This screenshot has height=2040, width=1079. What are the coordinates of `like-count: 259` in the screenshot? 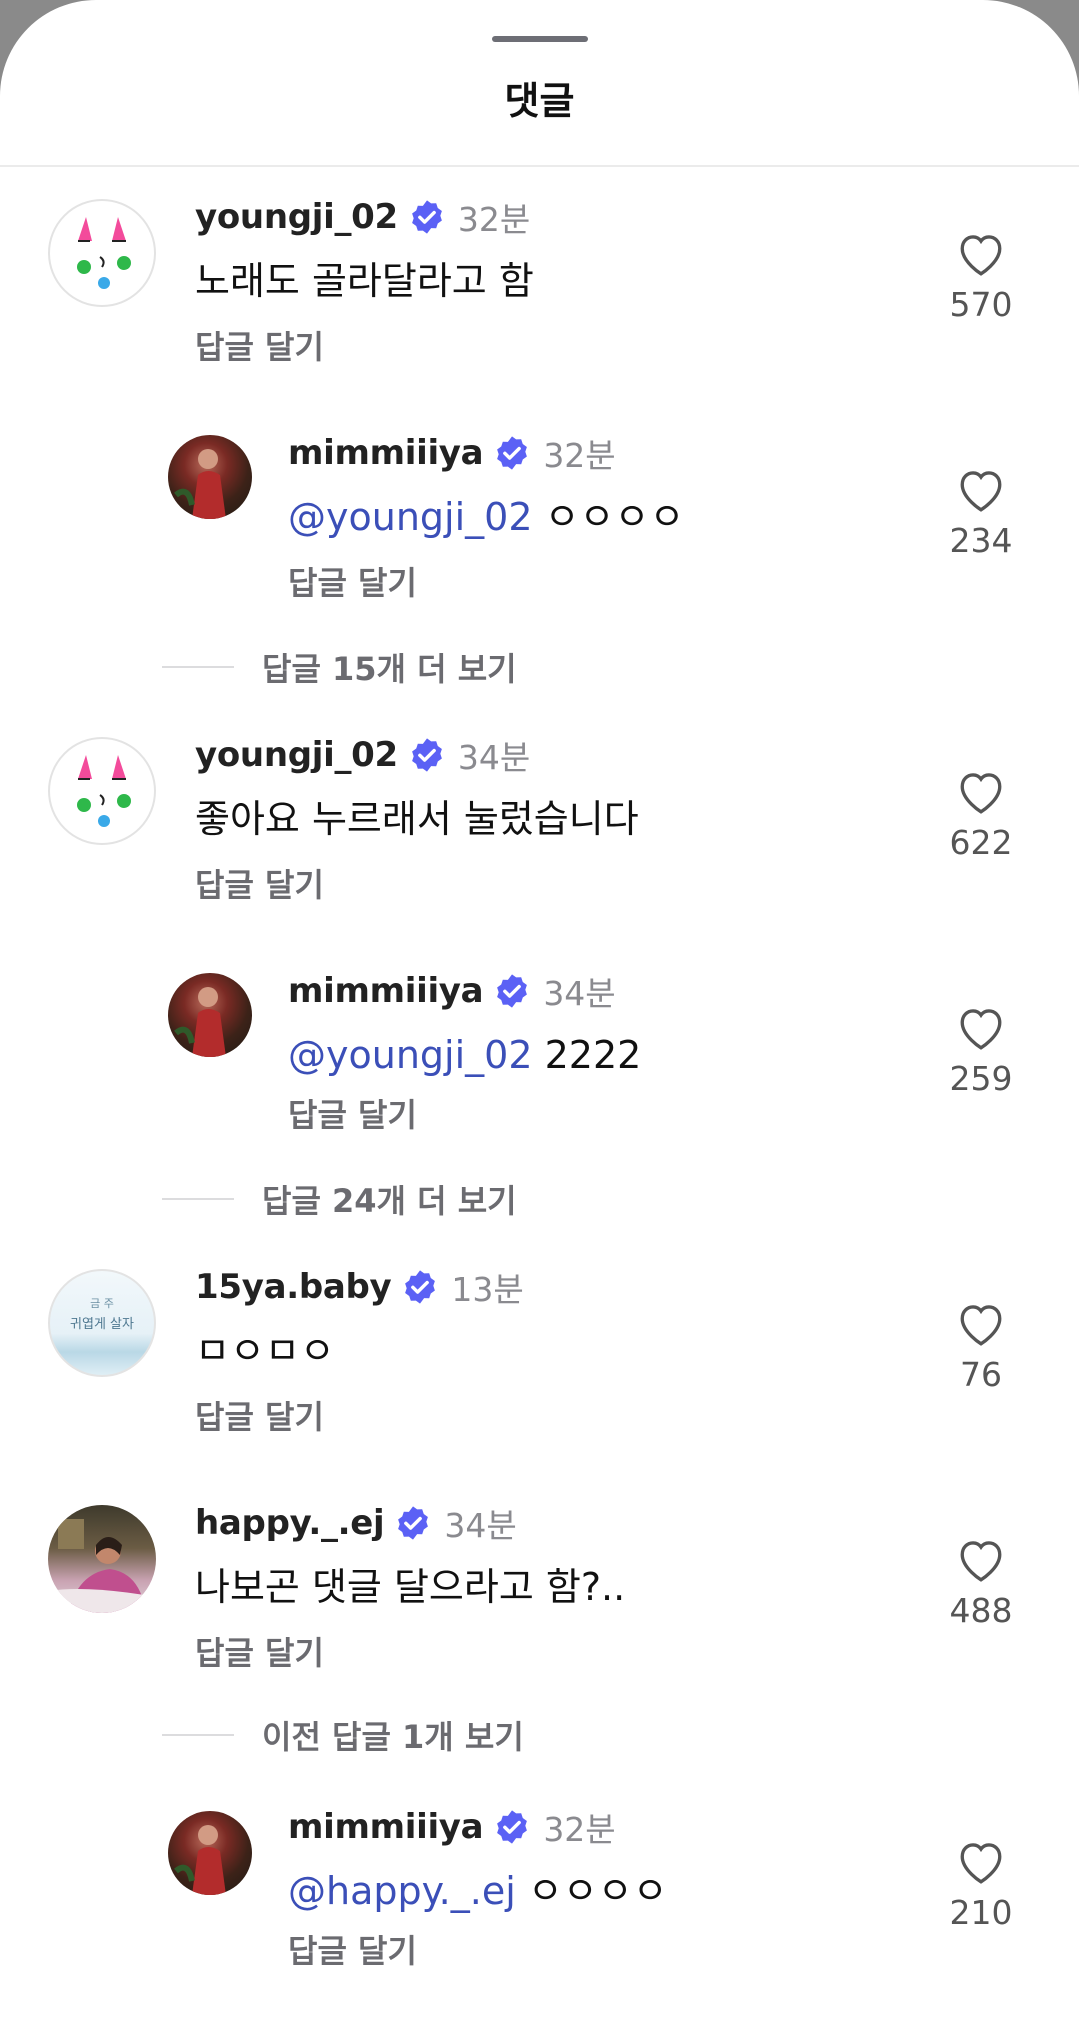 It's located at (981, 1078).